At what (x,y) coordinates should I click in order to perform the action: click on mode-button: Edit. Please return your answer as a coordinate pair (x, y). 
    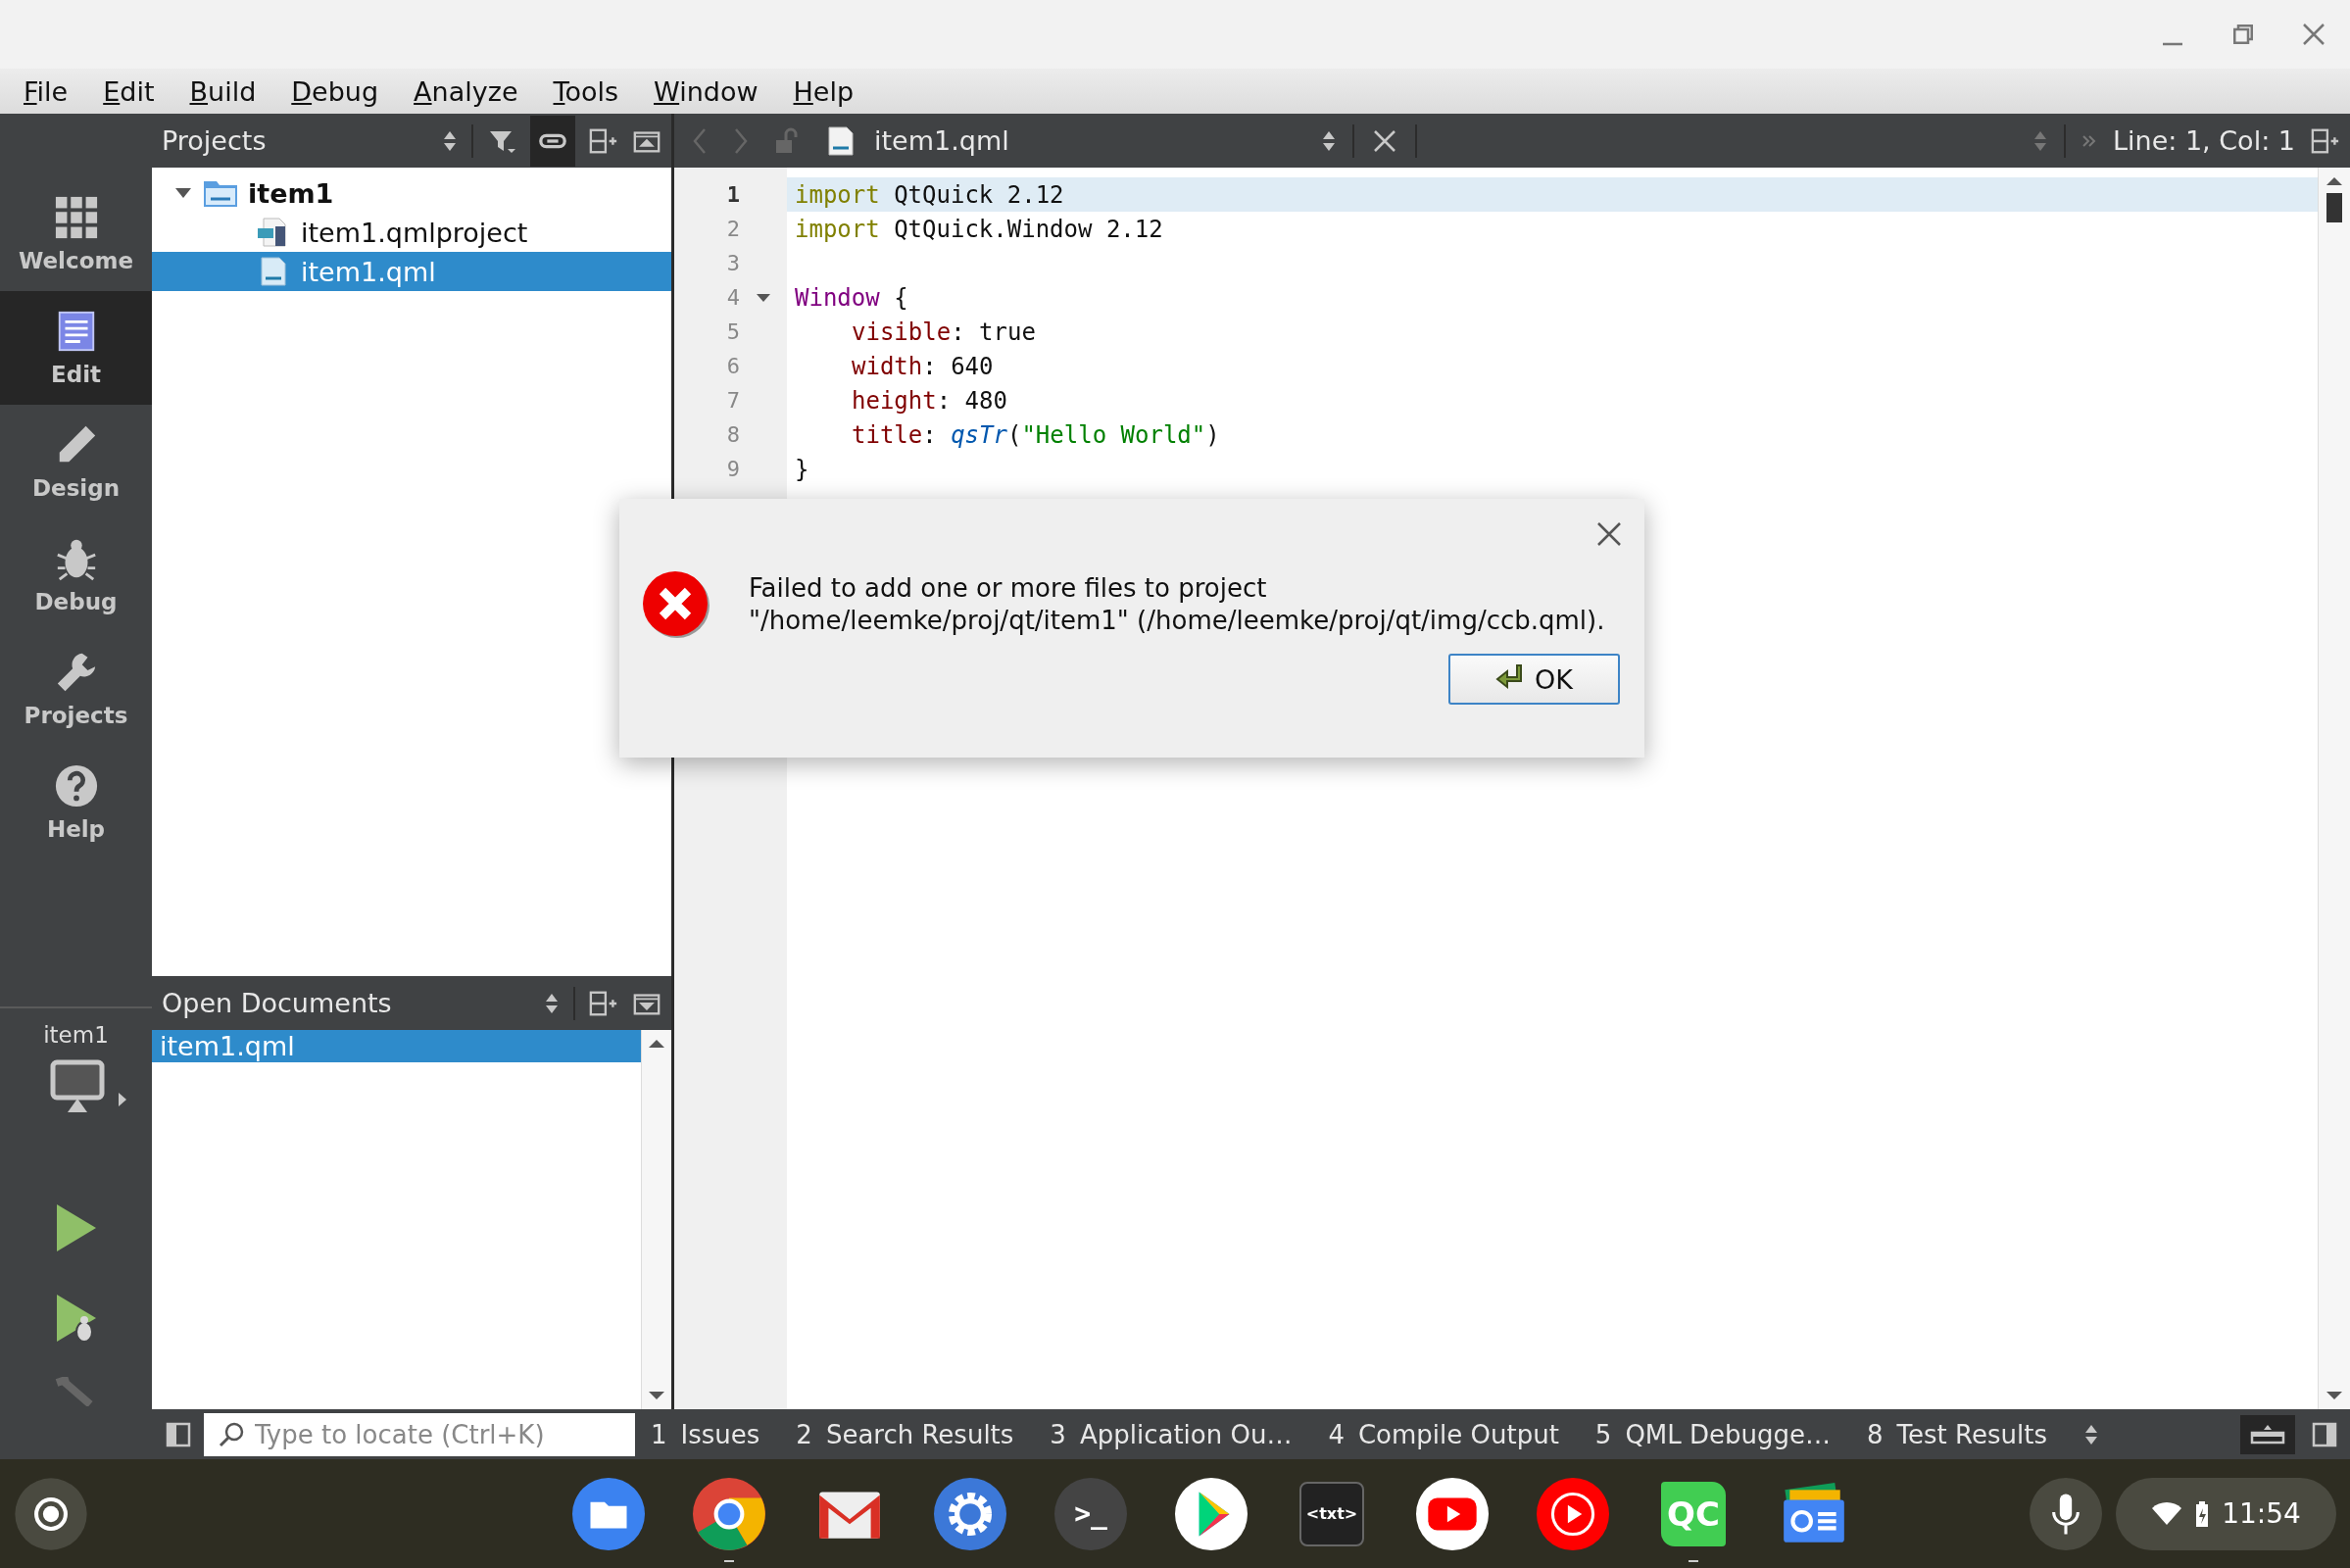
    Looking at the image, I should click on (76, 348).